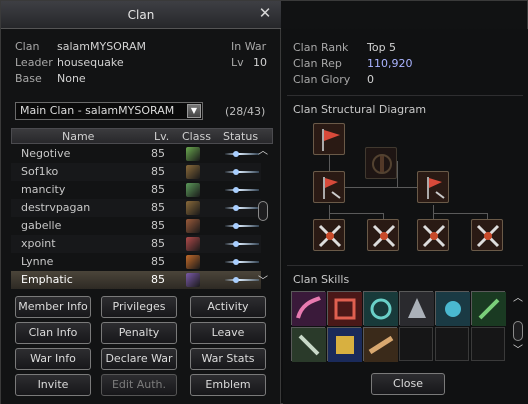 The width and height of the screenshot is (528, 404). What do you see at coordinates (228, 333) in the screenshot?
I see `leave-button: Leave` at bounding box center [228, 333].